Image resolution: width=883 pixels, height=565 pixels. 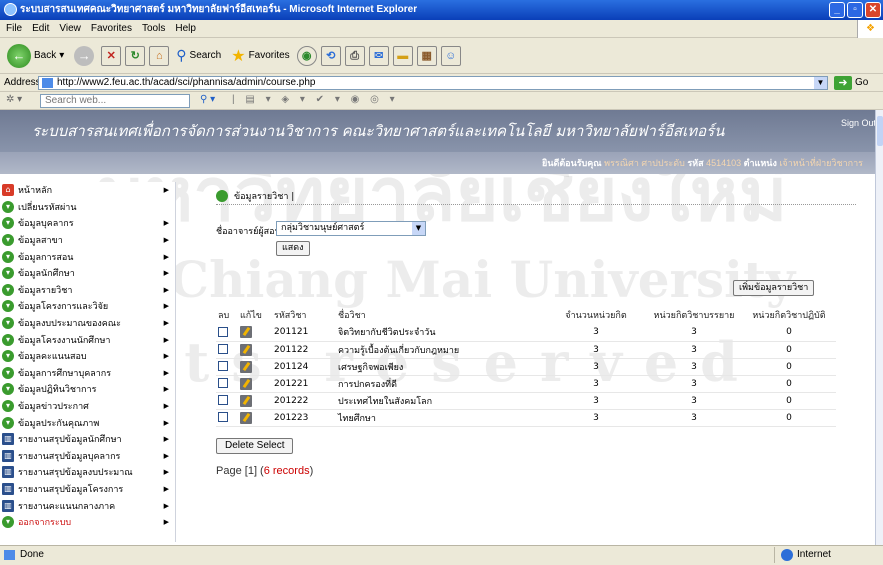 I want to click on back-button: ← Back ▾, so click(x=35, y=56).